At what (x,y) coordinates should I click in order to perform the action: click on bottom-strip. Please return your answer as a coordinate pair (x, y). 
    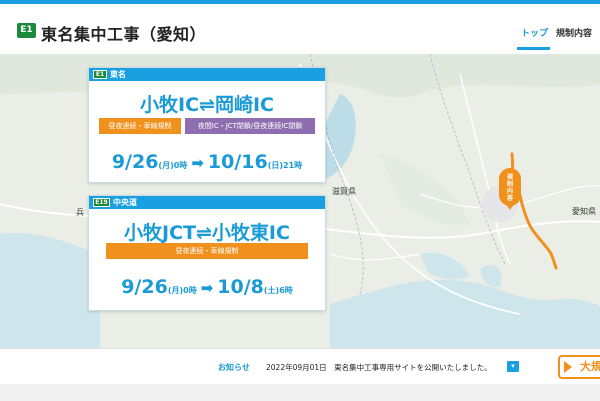
    Looking at the image, I should click on (300, 392).